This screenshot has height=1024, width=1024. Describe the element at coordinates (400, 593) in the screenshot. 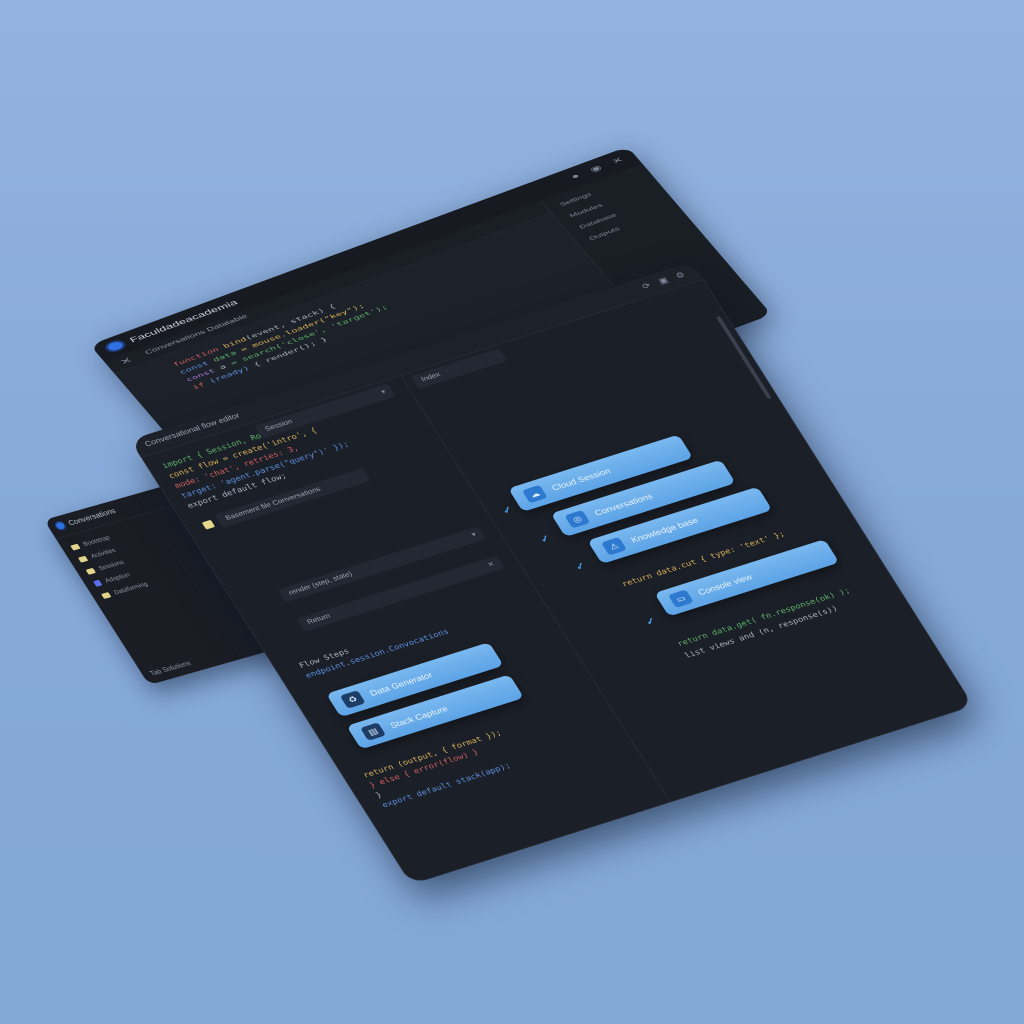

I see `return-dropdown: Return ✕` at that location.